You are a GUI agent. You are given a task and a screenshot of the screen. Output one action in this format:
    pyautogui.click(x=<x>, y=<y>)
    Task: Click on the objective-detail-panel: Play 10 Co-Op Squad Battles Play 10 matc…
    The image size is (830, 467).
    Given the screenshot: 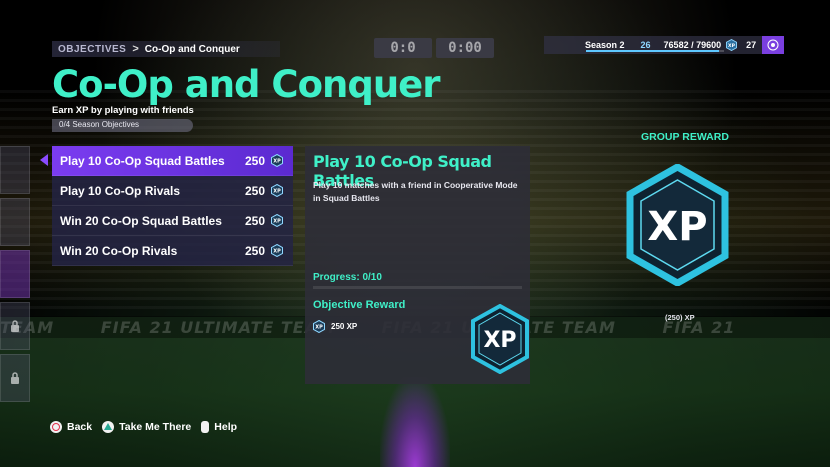 What is the action you would take?
    pyautogui.click(x=417, y=265)
    